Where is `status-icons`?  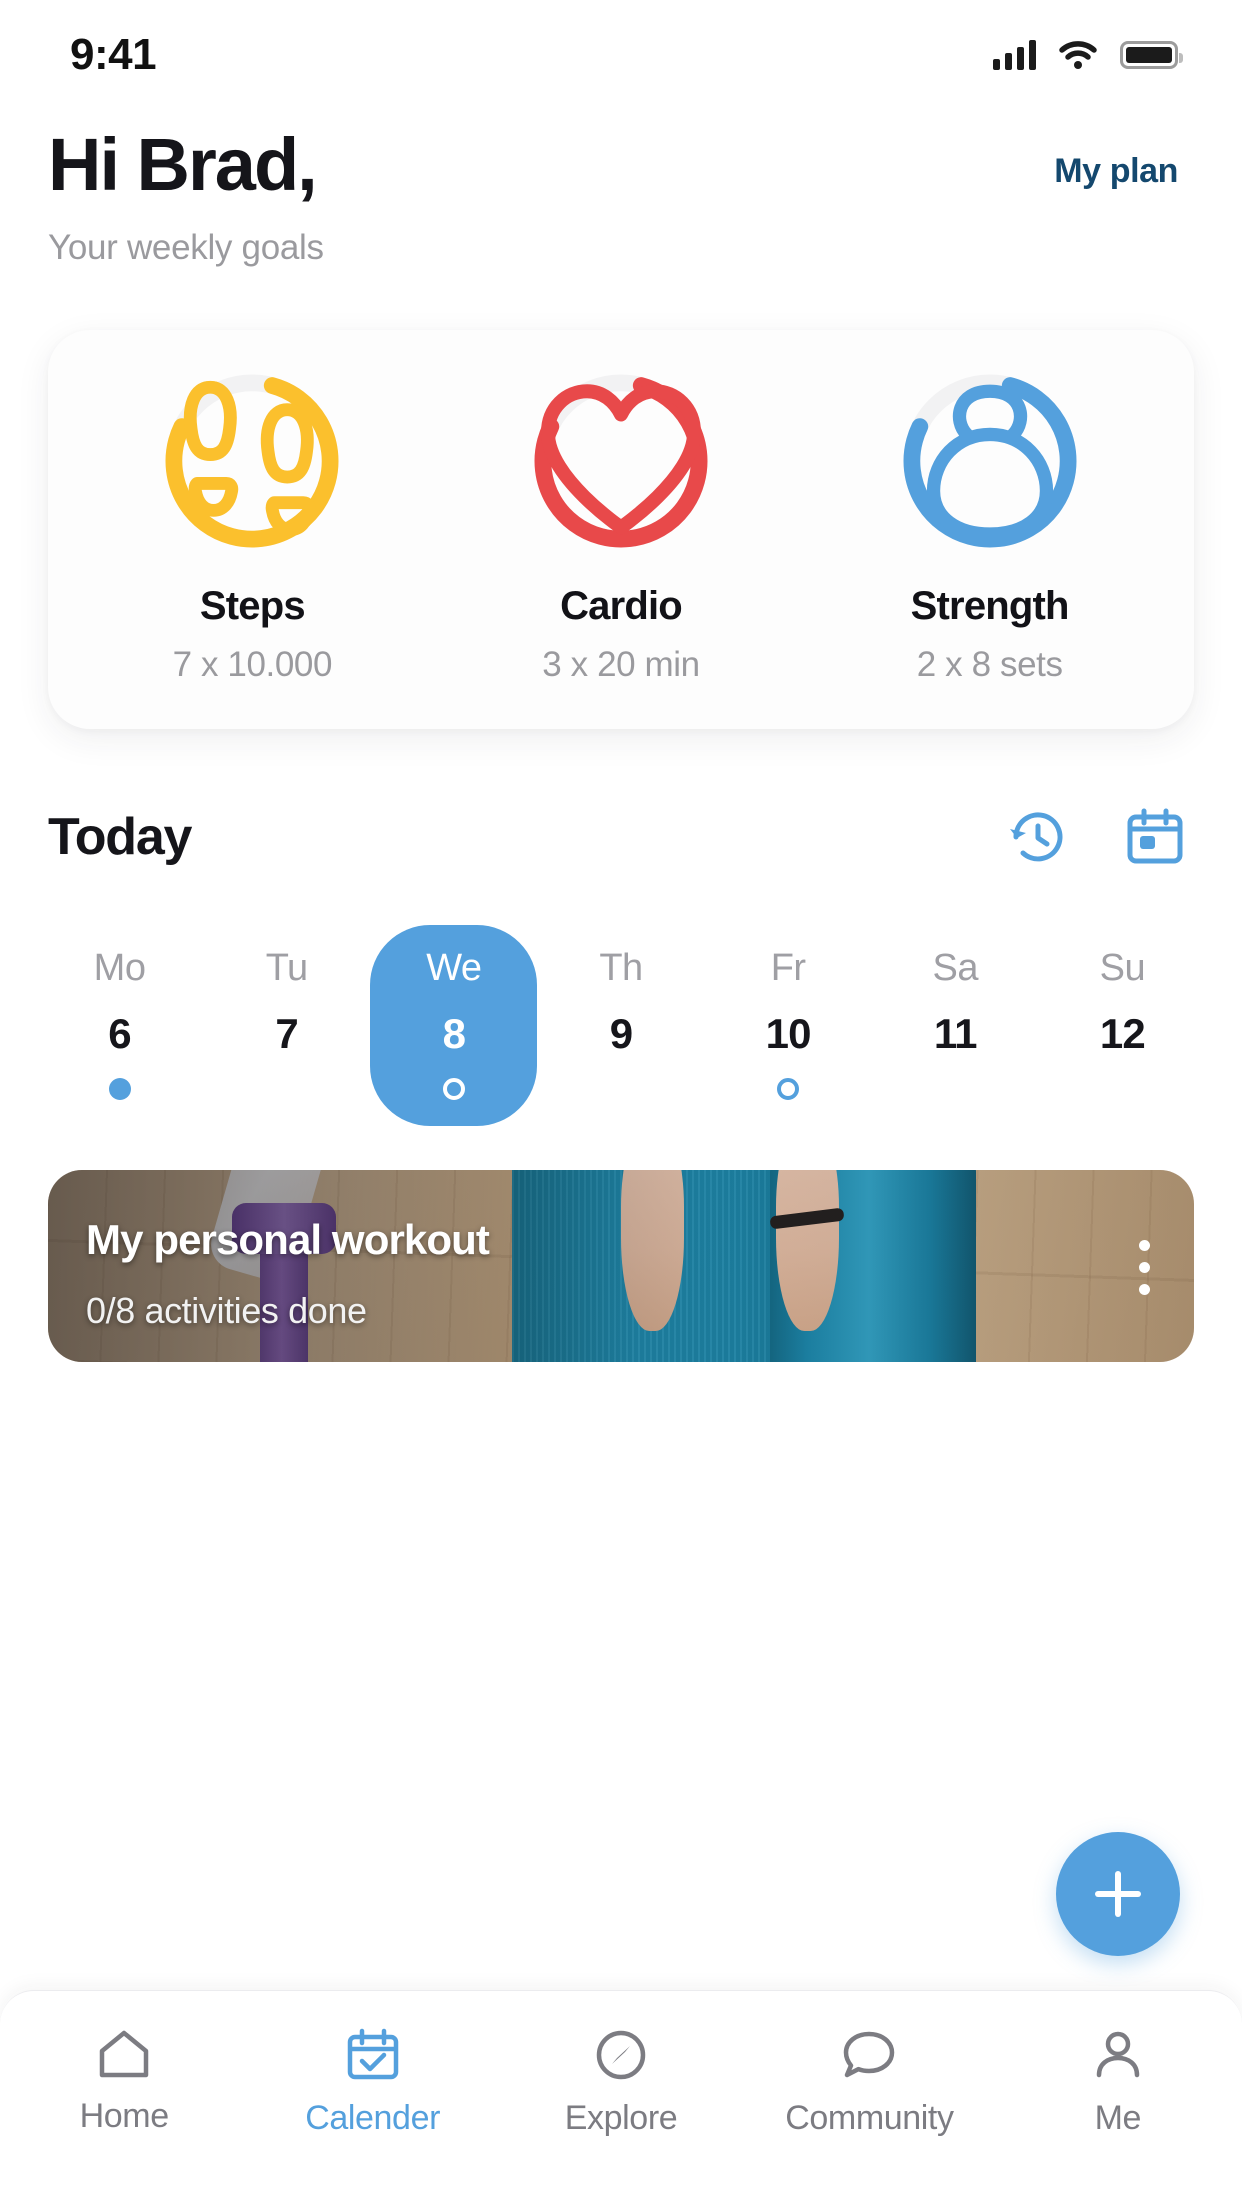
status-icons is located at coordinates (1088, 55).